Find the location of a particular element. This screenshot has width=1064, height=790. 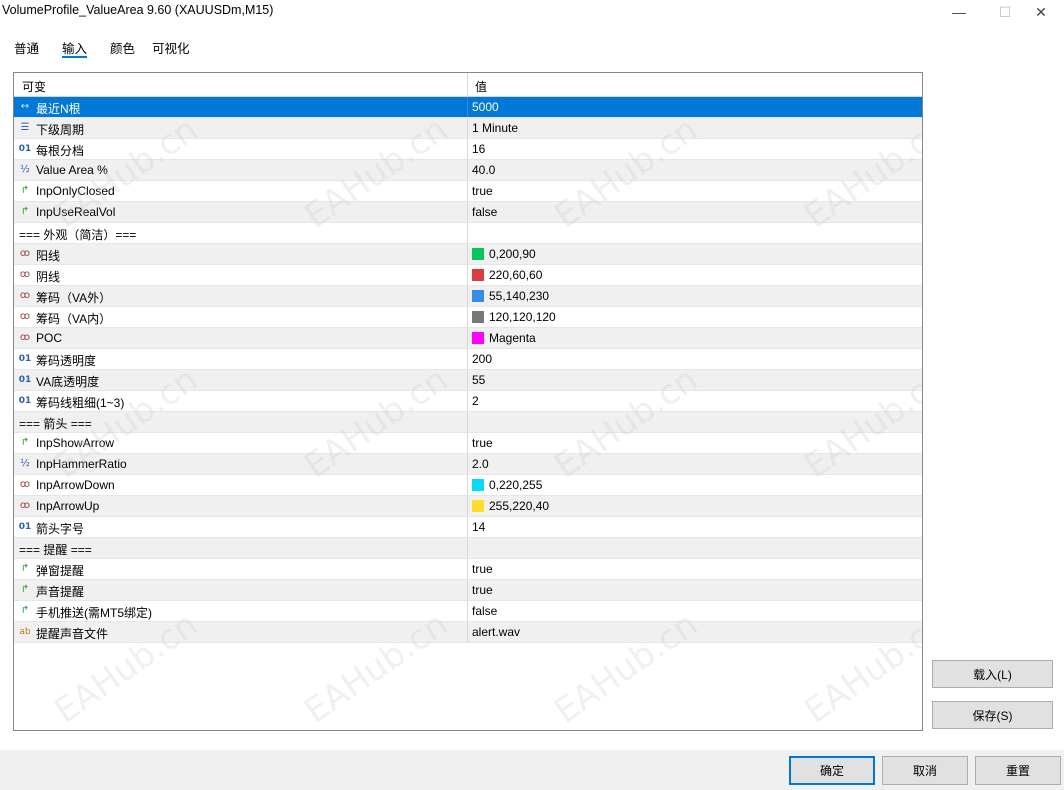

grid-row: ꝏ POC Magenta is located at coordinates (468, 338).